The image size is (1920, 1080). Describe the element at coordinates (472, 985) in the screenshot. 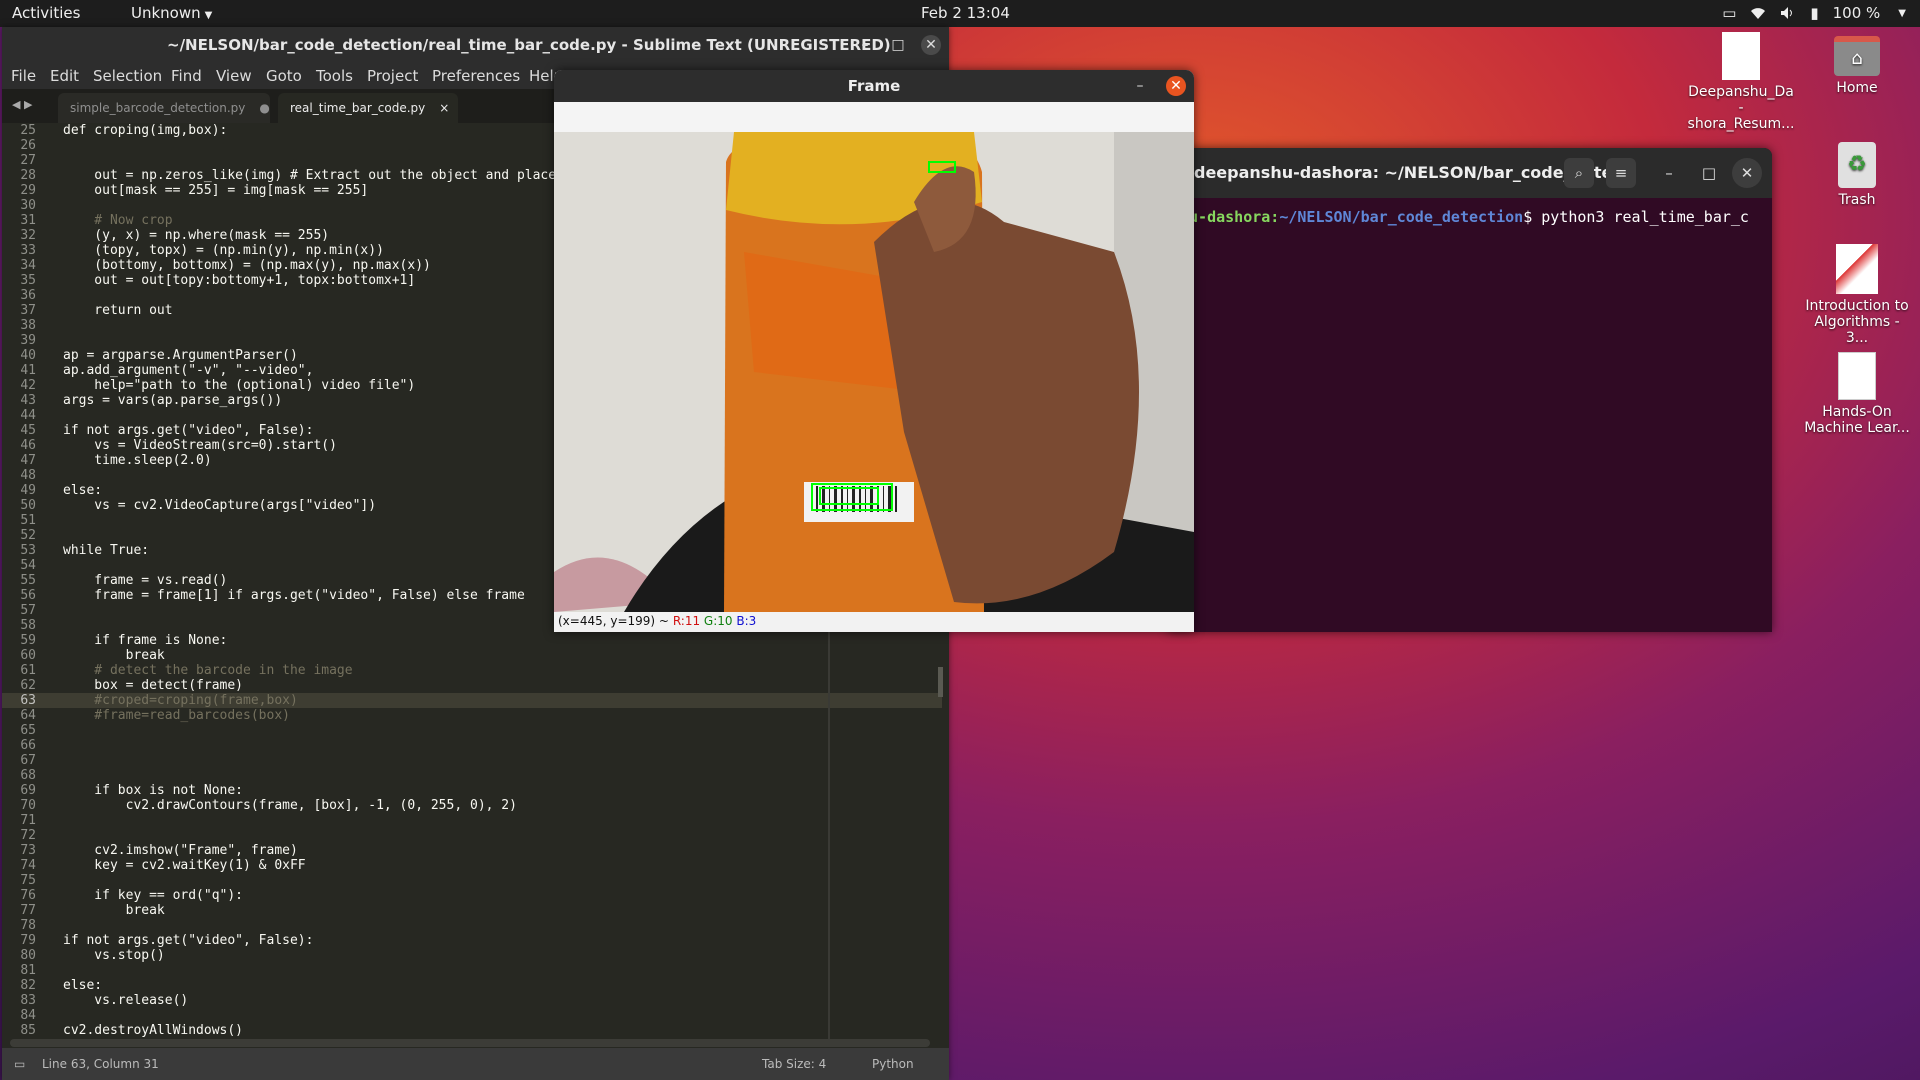

I see `code-line: 82 else:` at that location.